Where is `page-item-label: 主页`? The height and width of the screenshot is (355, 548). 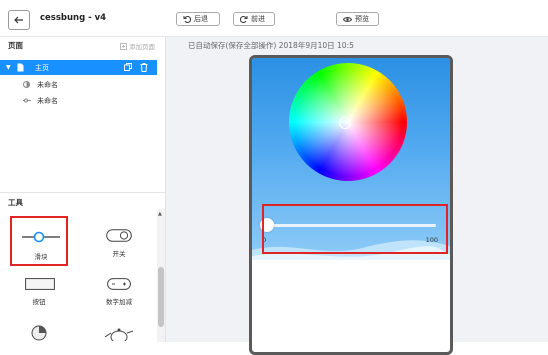
page-item-label: 主页 is located at coordinates (42, 68).